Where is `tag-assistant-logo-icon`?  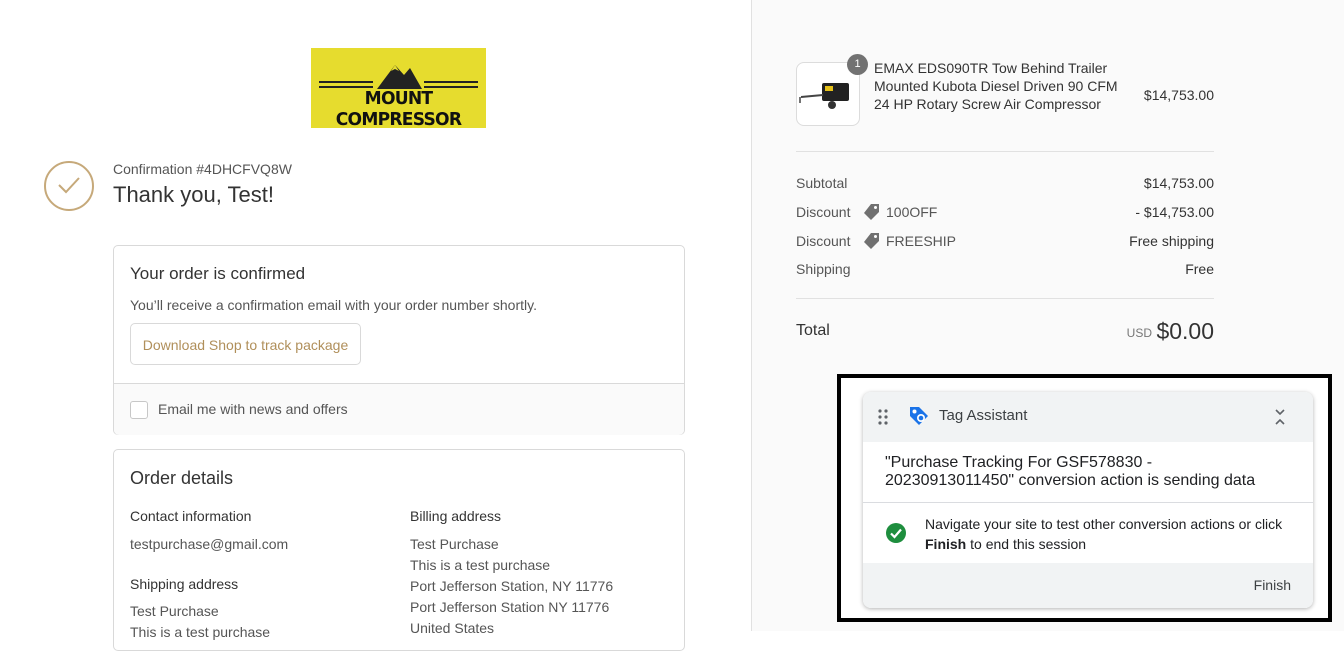 tag-assistant-logo-icon is located at coordinates (919, 416).